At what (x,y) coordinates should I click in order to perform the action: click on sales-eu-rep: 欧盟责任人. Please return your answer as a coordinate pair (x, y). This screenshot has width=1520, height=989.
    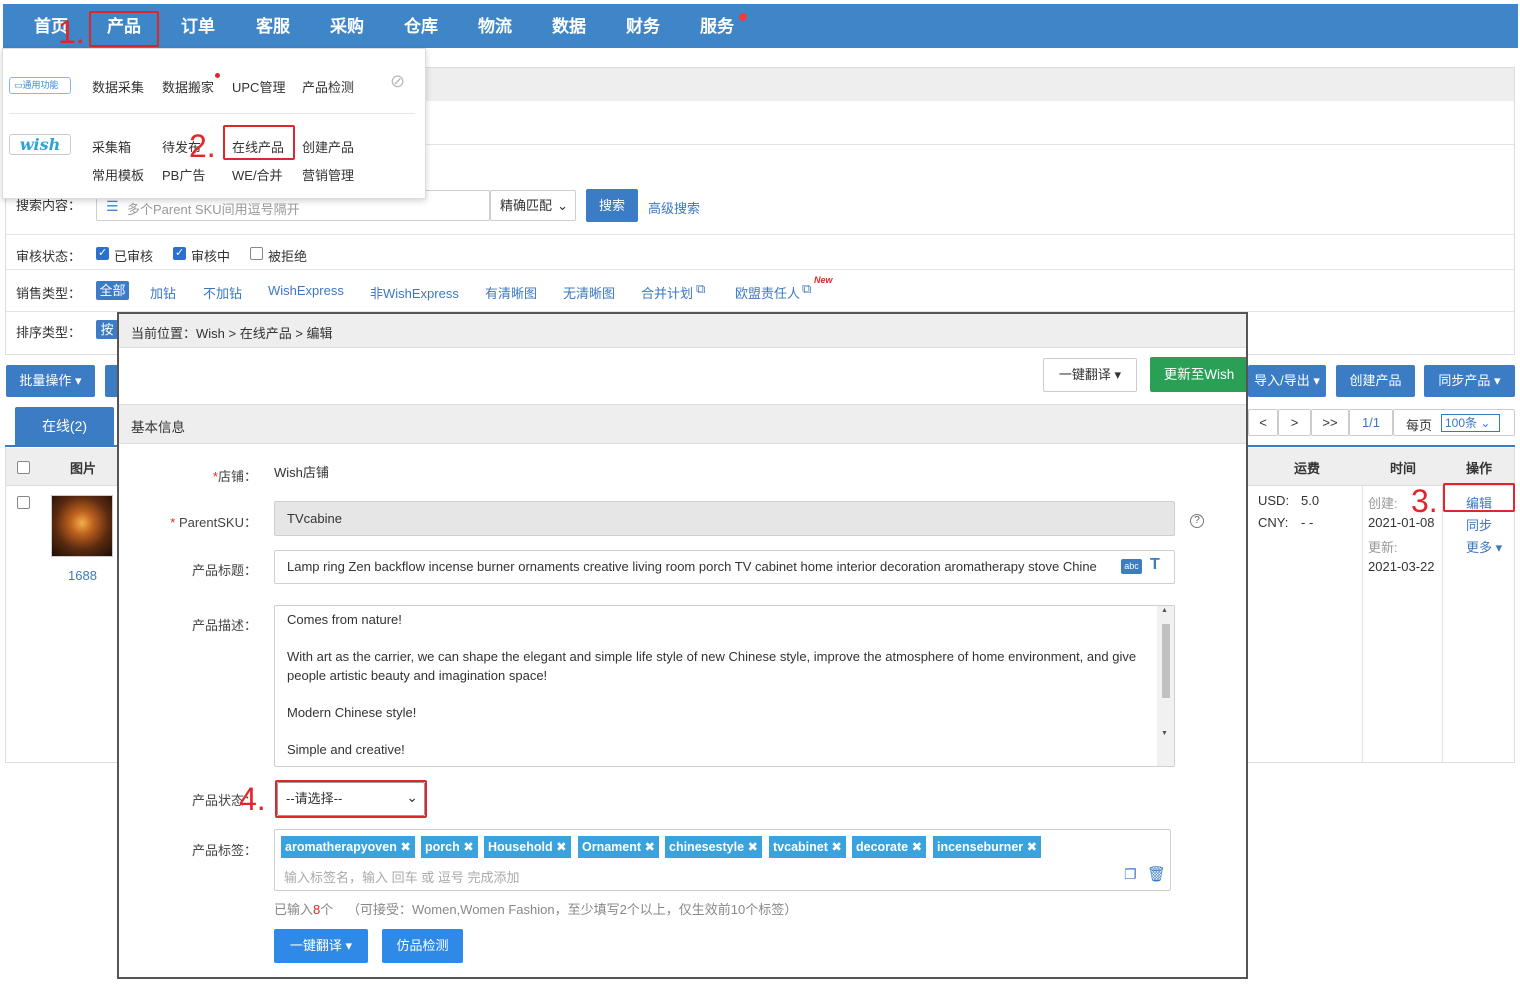
    Looking at the image, I should click on (767, 292).